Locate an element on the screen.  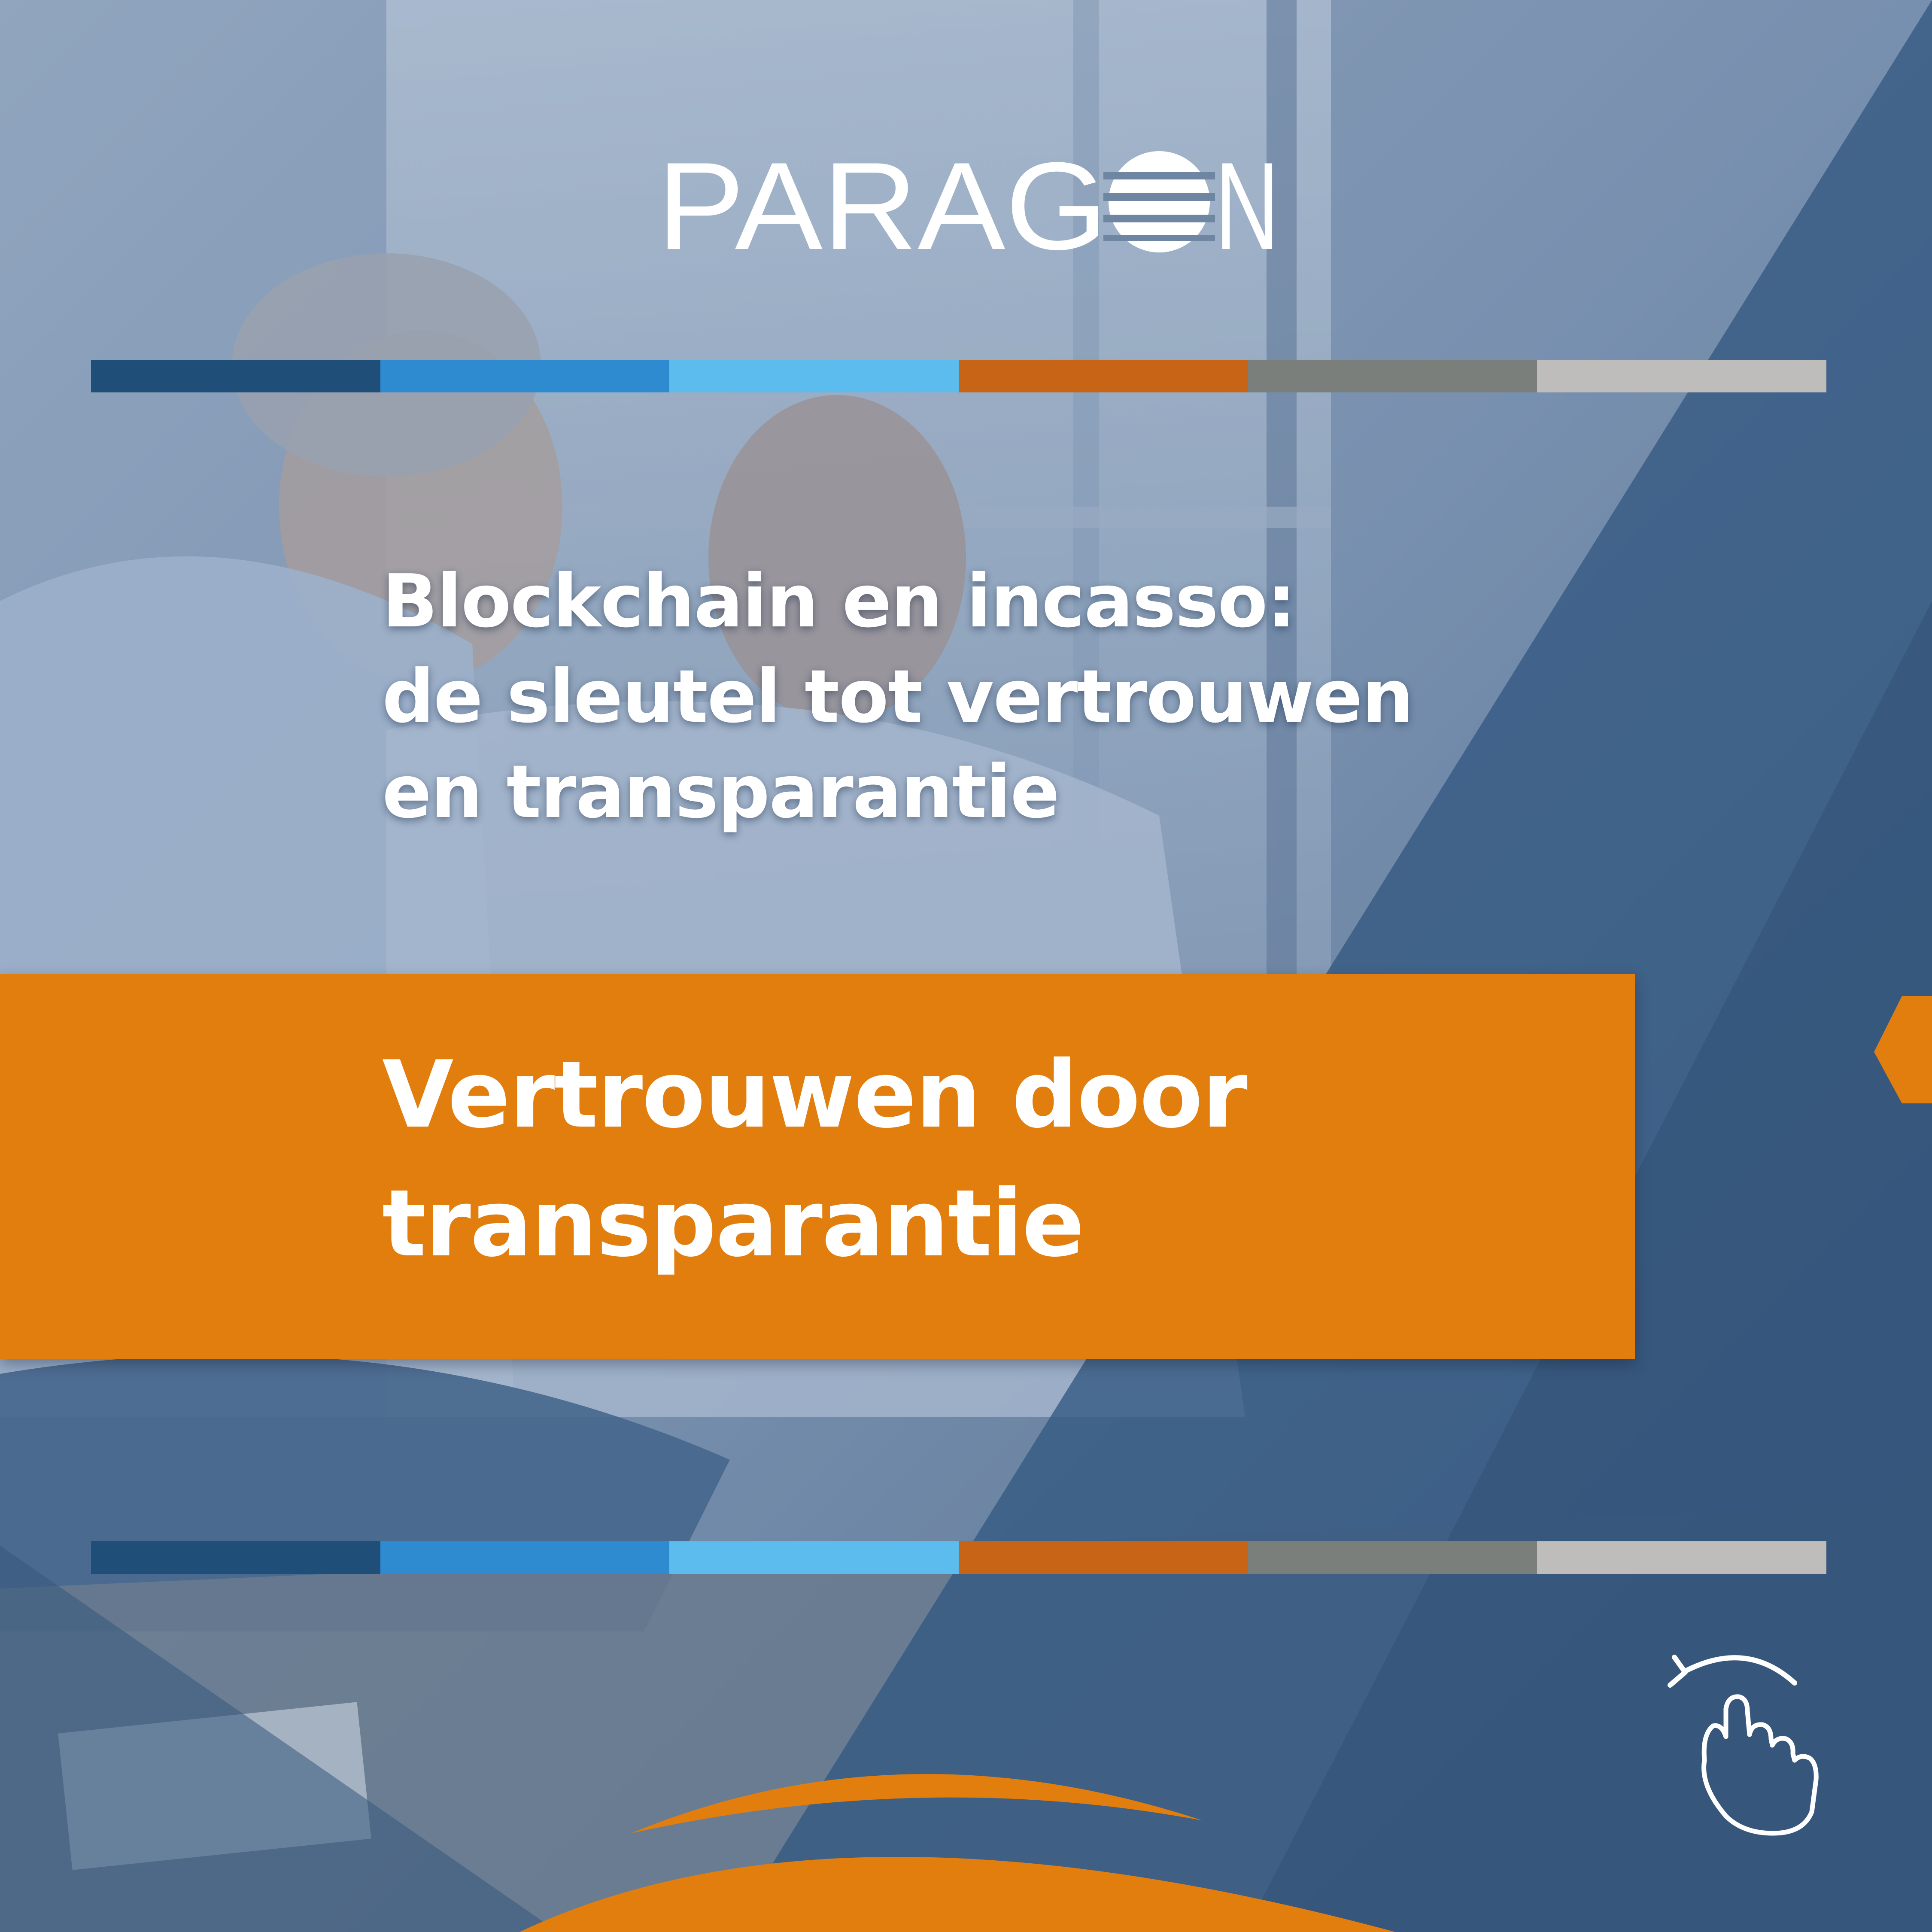
paragon-logo: PARAG N is located at coordinates (968, 202).